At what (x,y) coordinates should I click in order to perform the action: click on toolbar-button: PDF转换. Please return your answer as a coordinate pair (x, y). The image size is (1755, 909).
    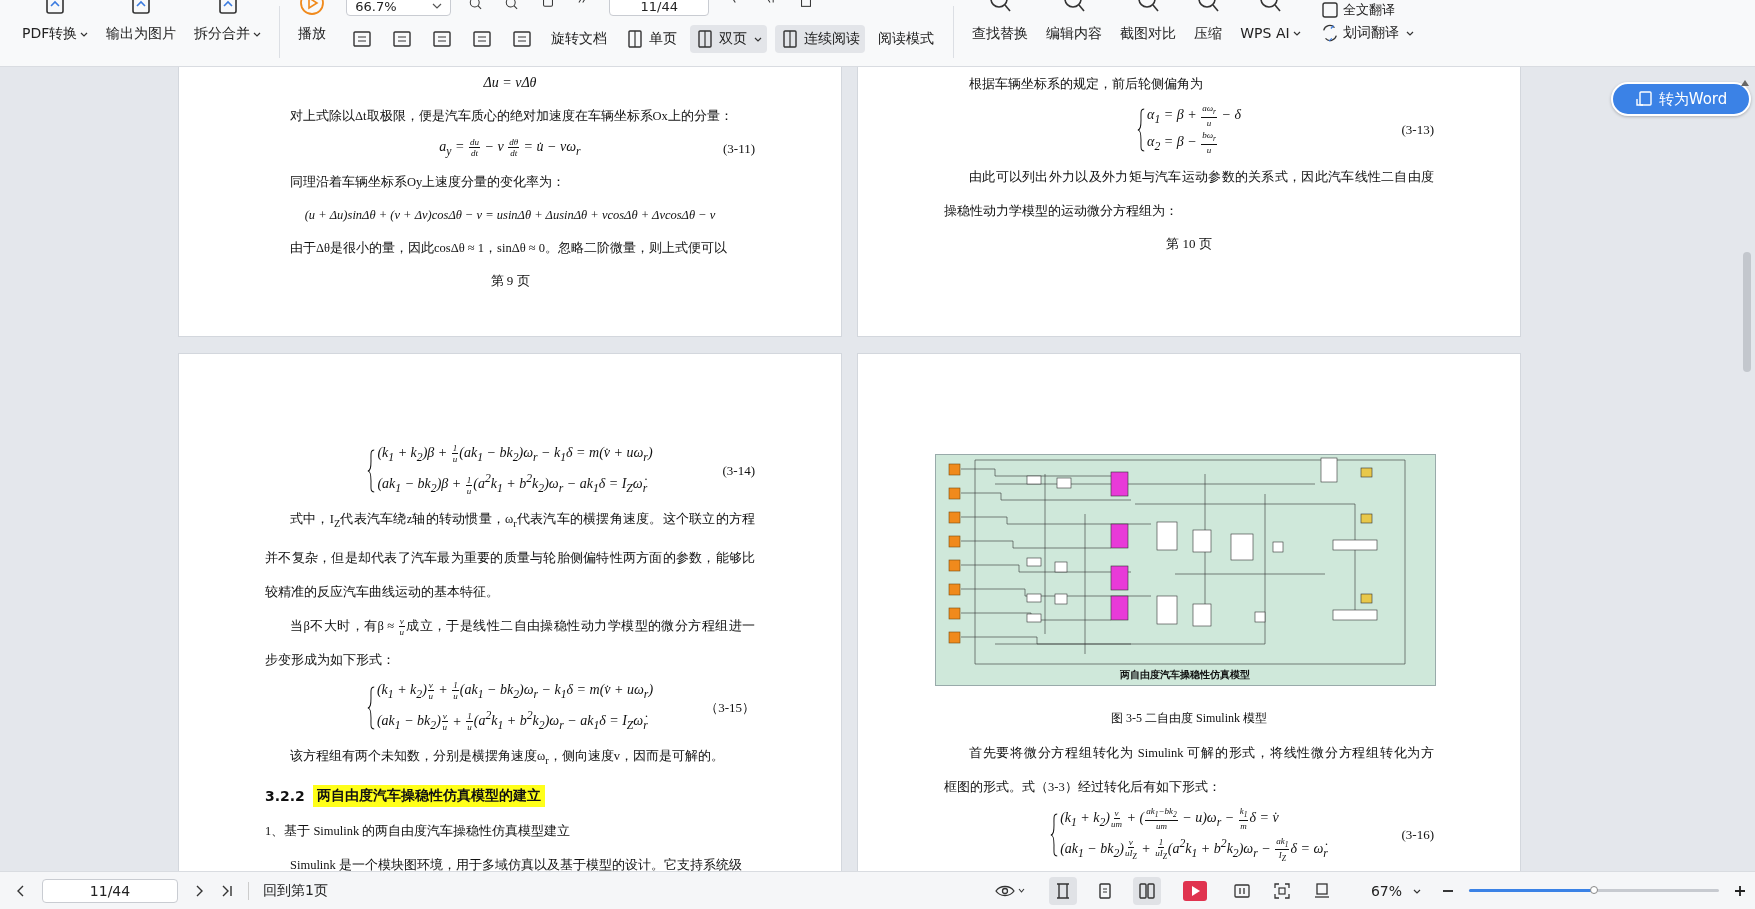
    Looking at the image, I should click on (55, 21).